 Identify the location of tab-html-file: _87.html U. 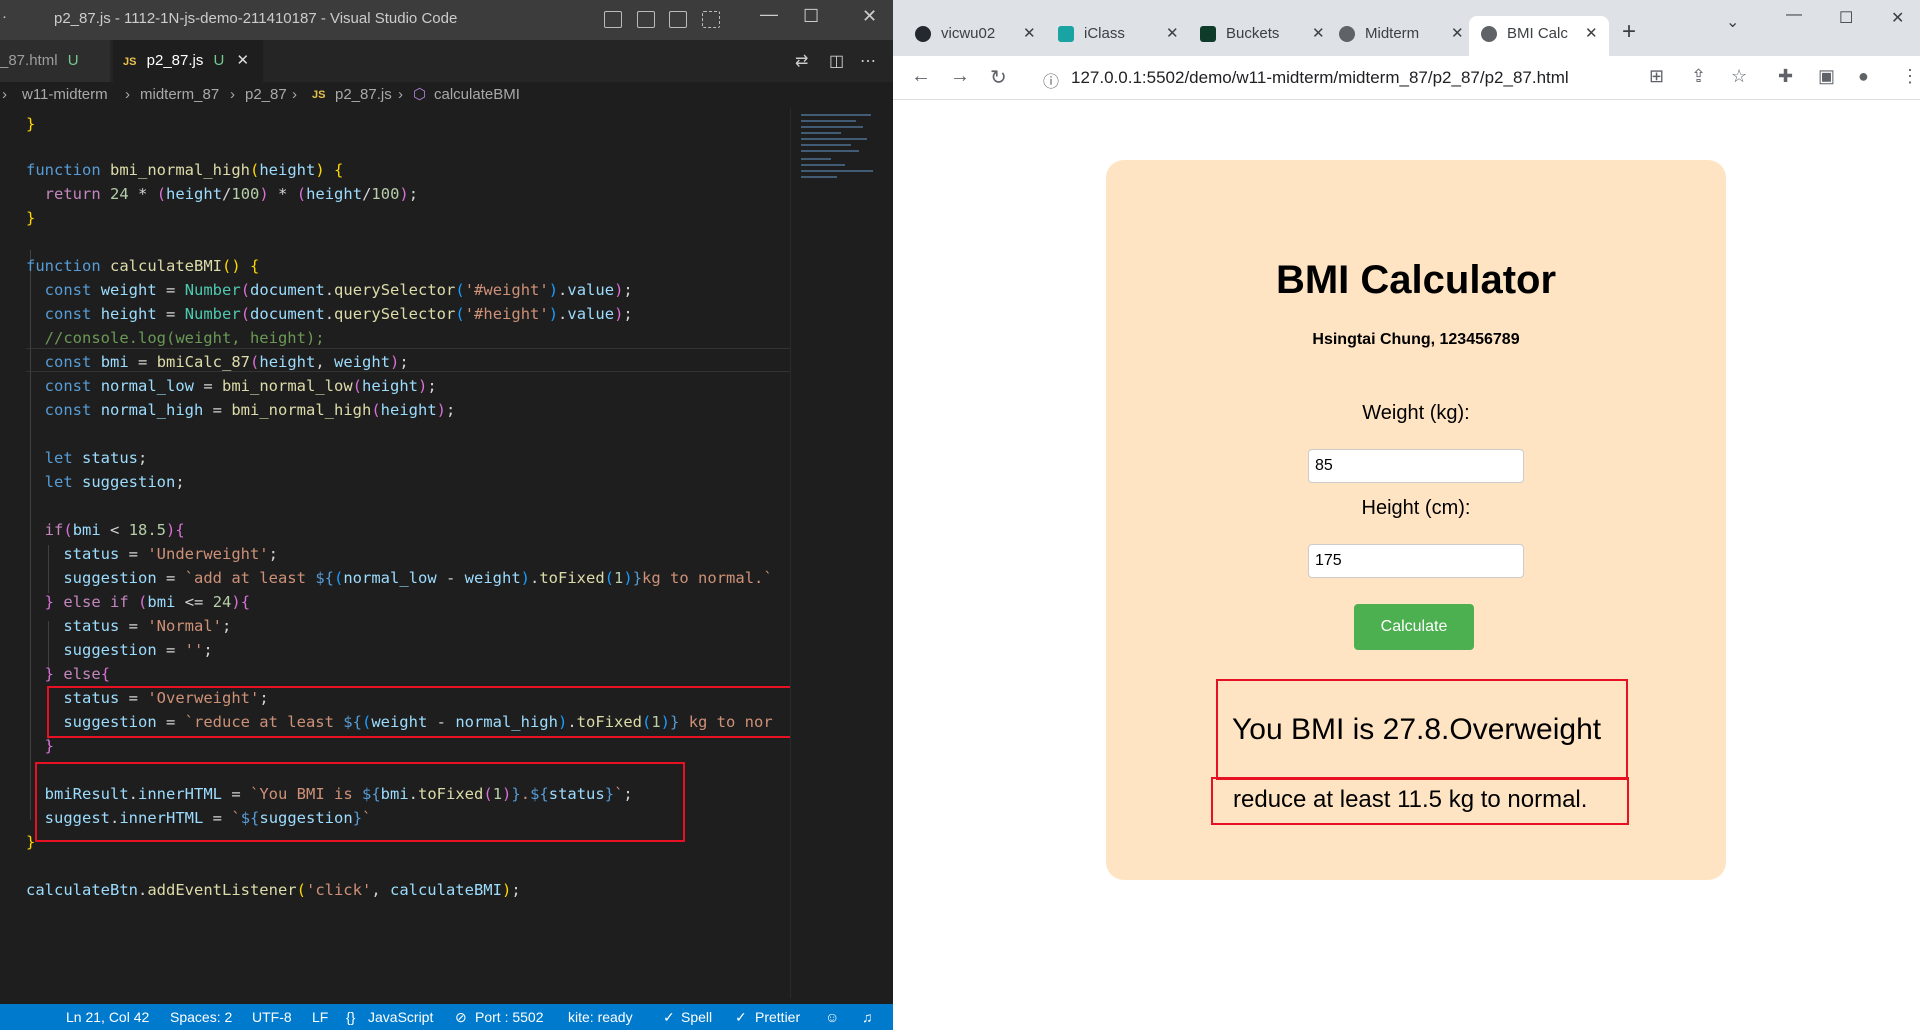
(55, 61).